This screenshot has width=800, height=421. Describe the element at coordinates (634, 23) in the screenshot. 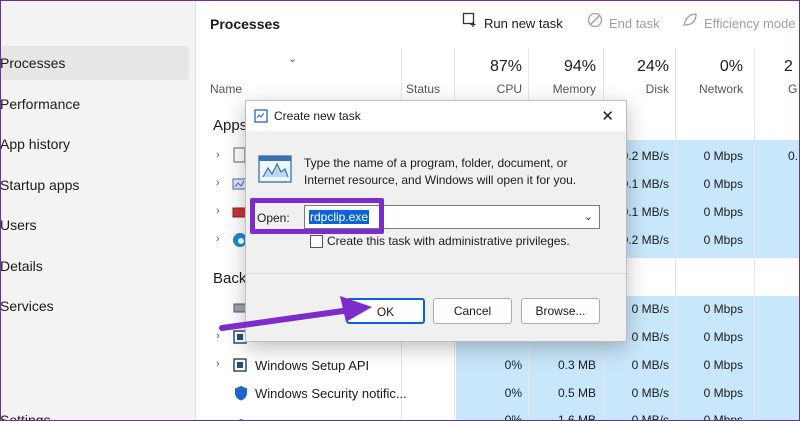

I see `end-task-label: End task` at that location.